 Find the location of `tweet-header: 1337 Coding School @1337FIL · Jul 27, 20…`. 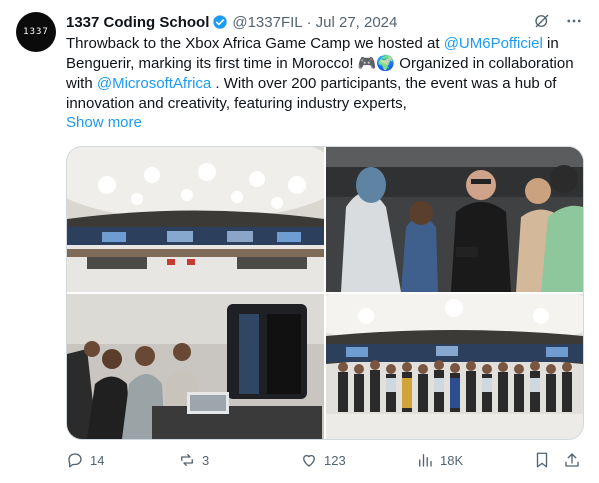

tweet-header: 1337 Coding School @1337FIL · Jul 27, 20… is located at coordinates (324, 22).